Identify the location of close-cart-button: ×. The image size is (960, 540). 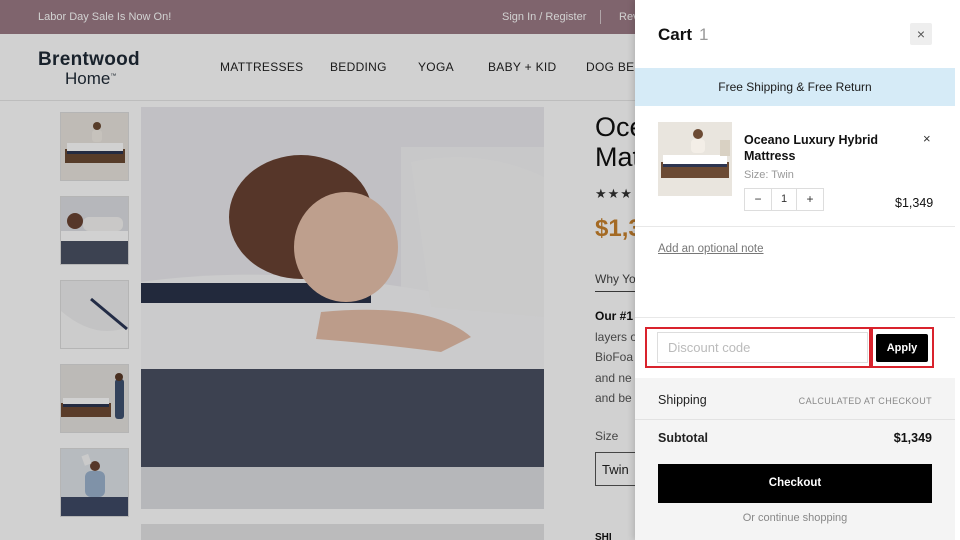
(921, 34).